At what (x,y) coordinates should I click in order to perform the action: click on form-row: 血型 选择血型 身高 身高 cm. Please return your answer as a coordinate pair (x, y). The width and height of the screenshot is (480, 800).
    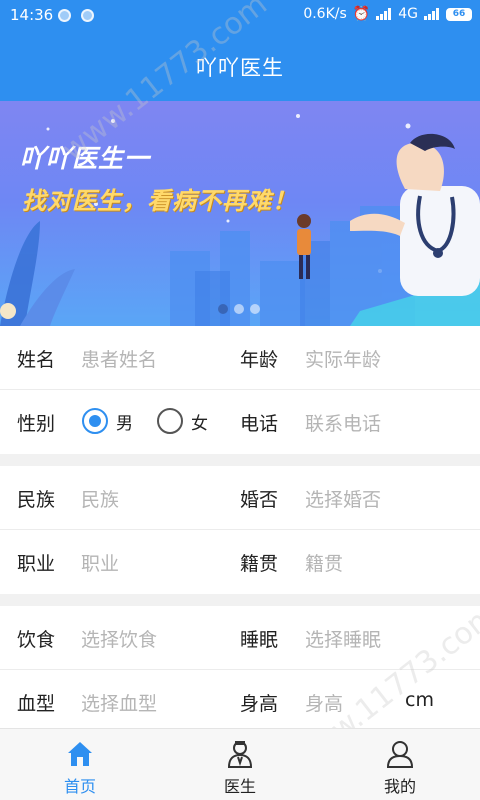
    Looking at the image, I should click on (240, 702).